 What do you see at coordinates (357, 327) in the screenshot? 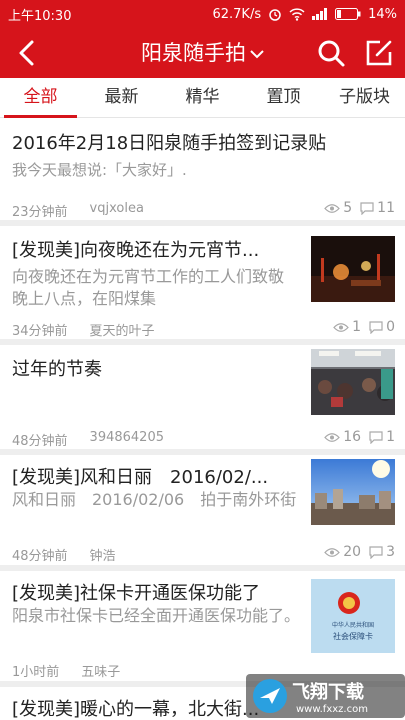
I see `view-count: 1` at bounding box center [357, 327].